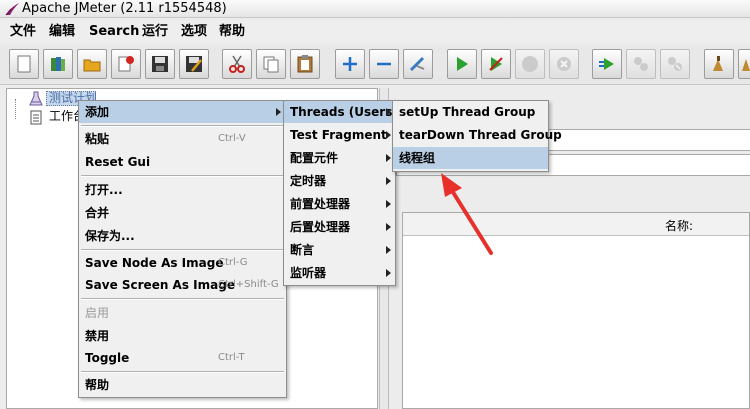 This screenshot has width=750, height=409. Describe the element at coordinates (350, 64) in the screenshot. I see `expand-all-button` at that location.